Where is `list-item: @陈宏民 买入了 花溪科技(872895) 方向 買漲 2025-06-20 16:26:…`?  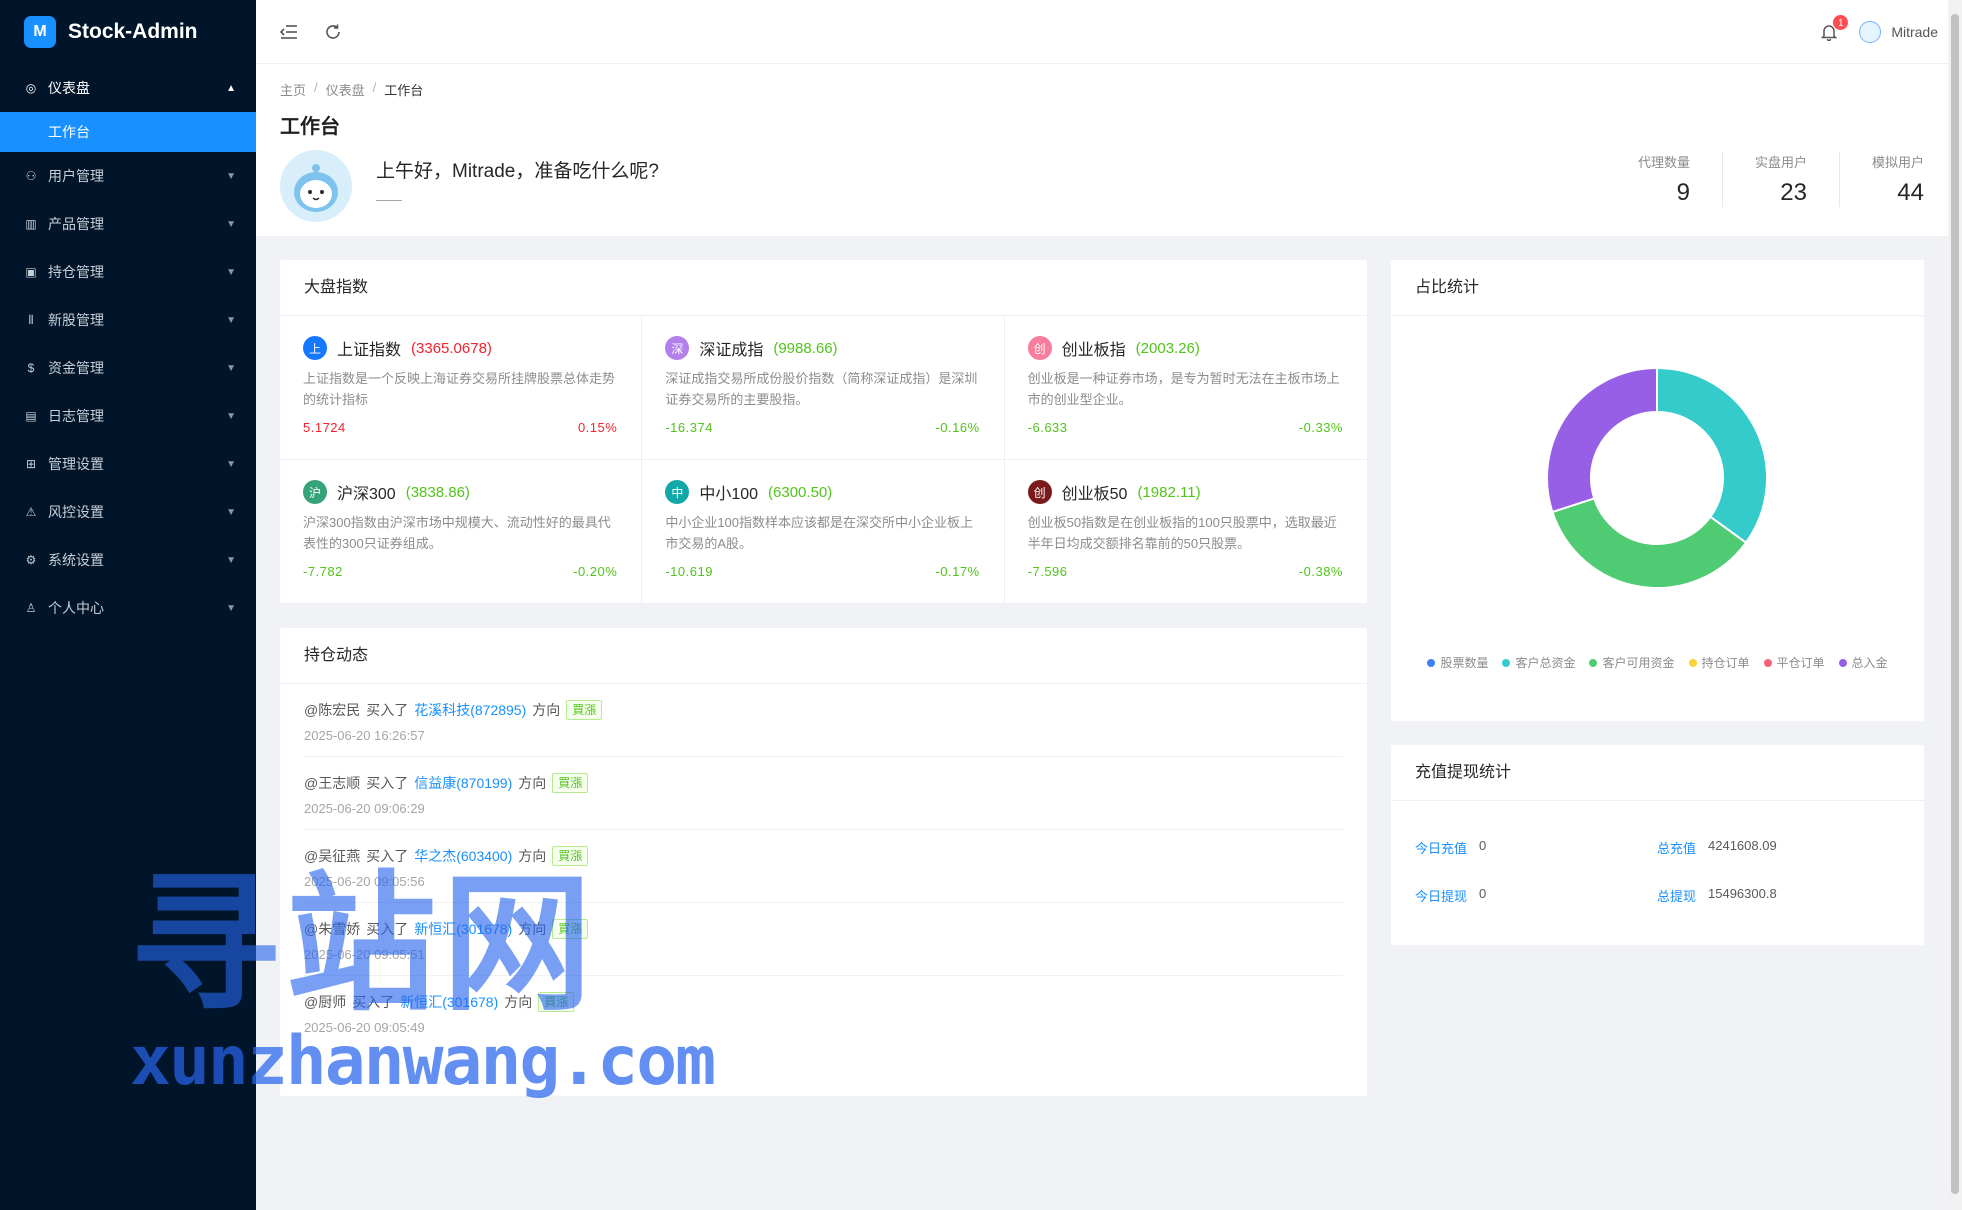 list-item: @陈宏民 买入了 花溪科技(872895) 方向 買漲 2025-06-20 16:26:… is located at coordinates (823, 720).